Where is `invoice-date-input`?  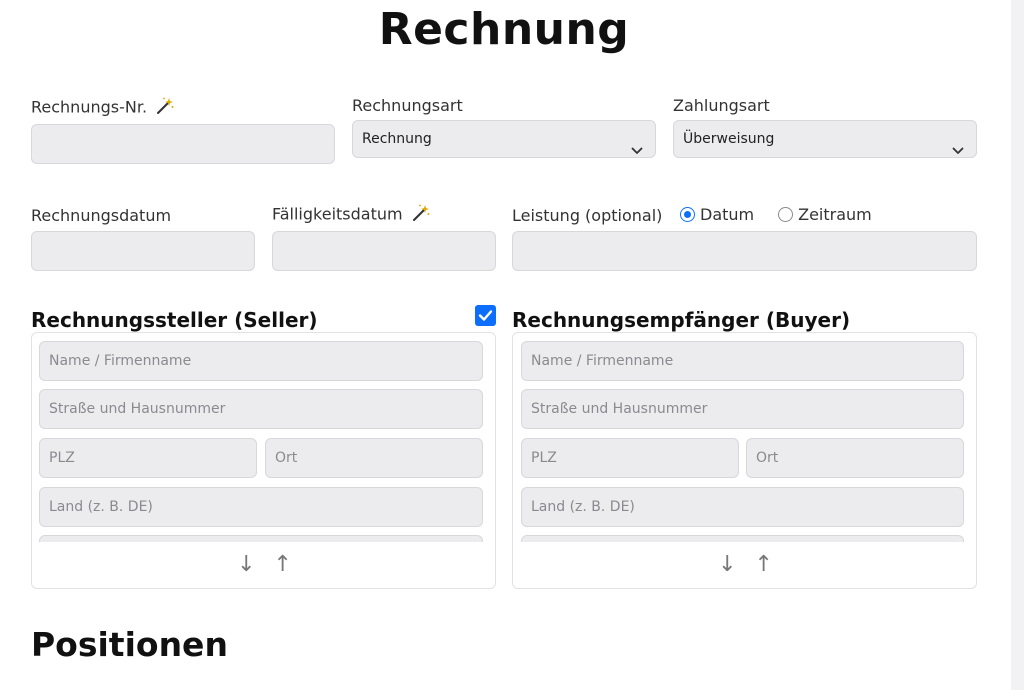 invoice-date-input is located at coordinates (143, 251).